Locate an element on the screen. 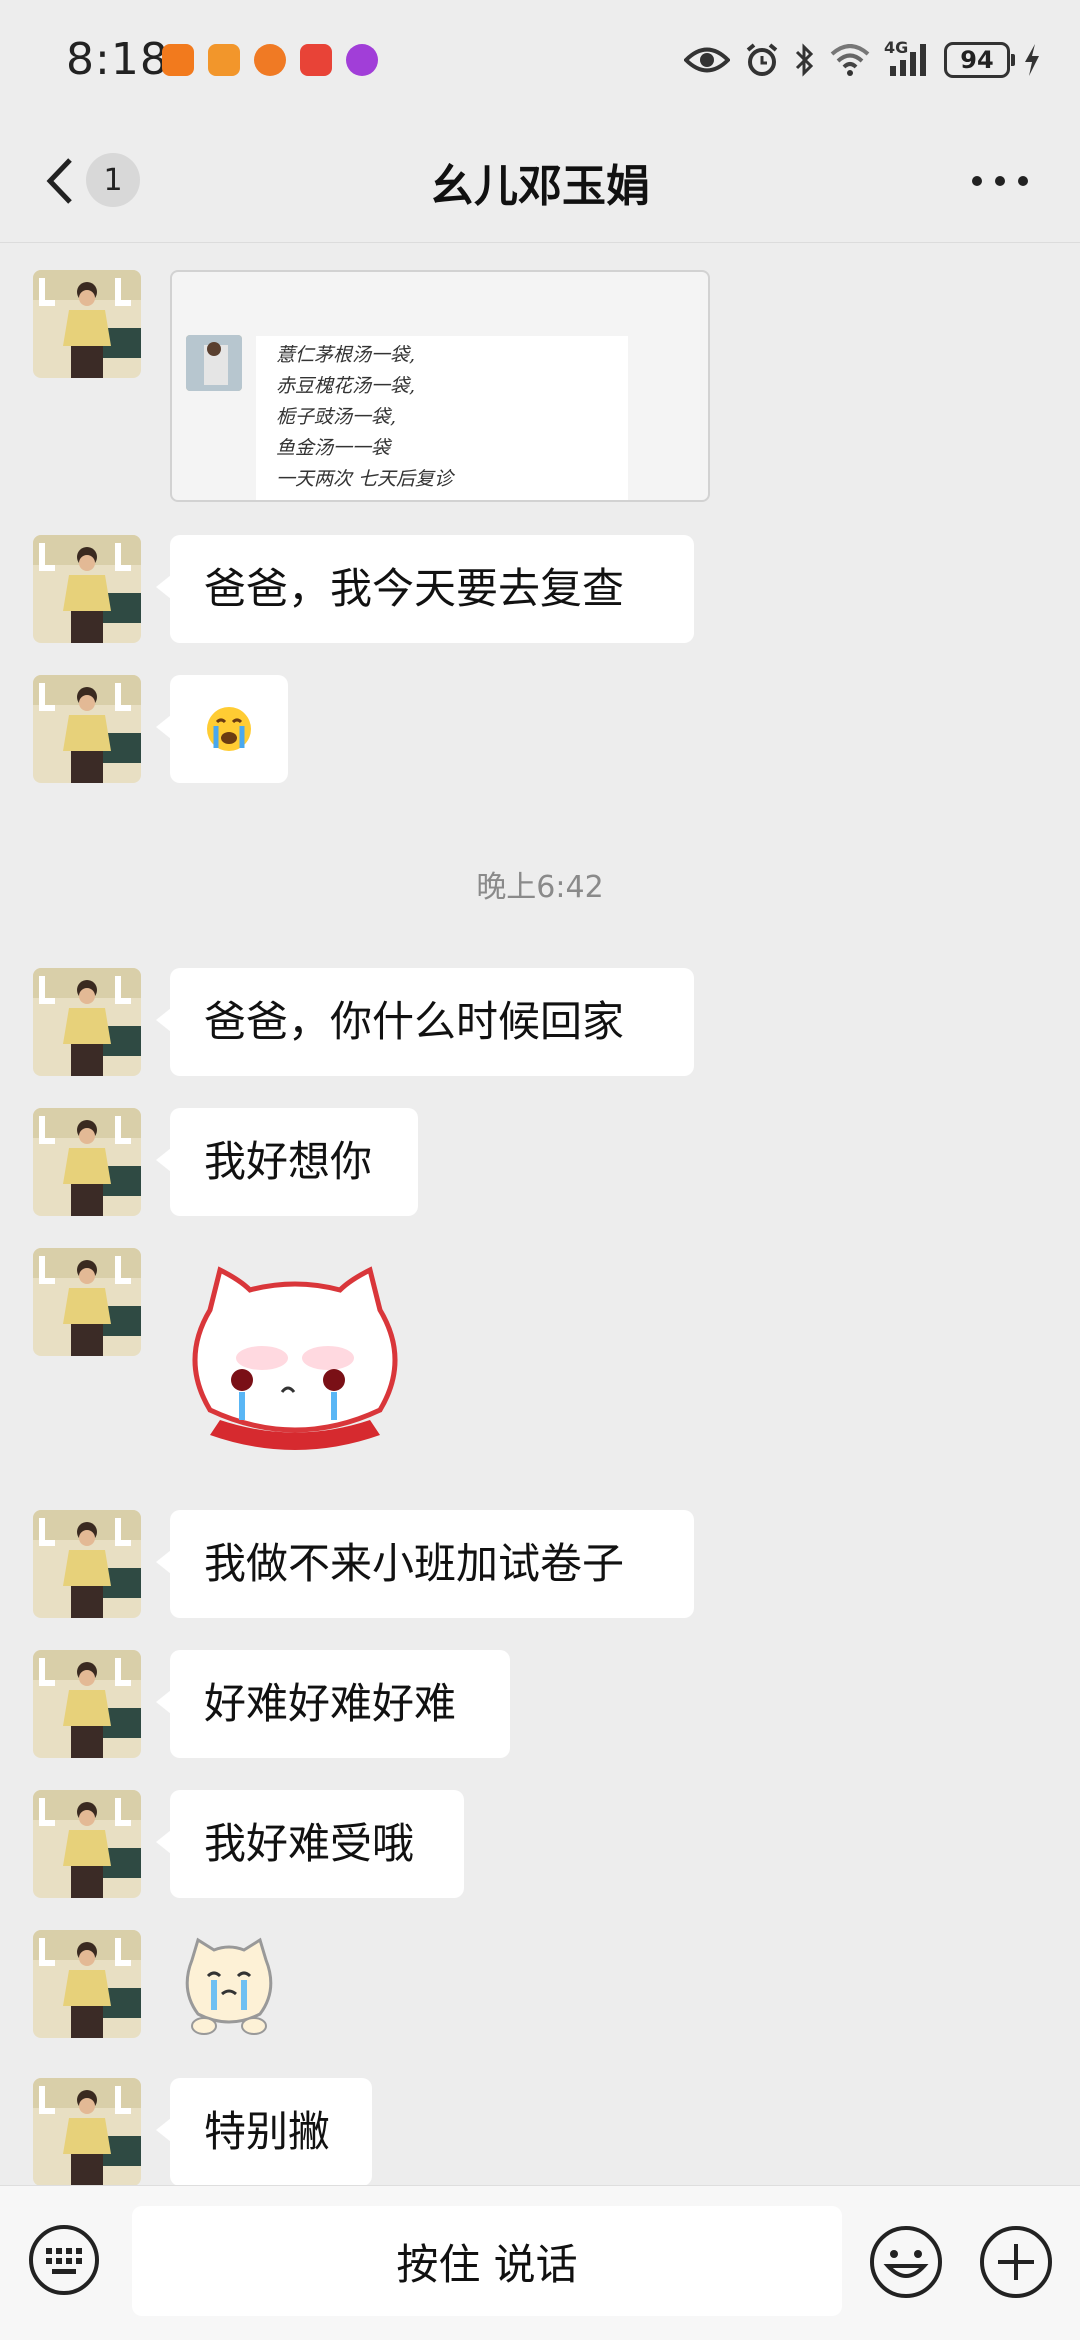  note-line: 一天两次 七天后复诊 is located at coordinates (365, 479).